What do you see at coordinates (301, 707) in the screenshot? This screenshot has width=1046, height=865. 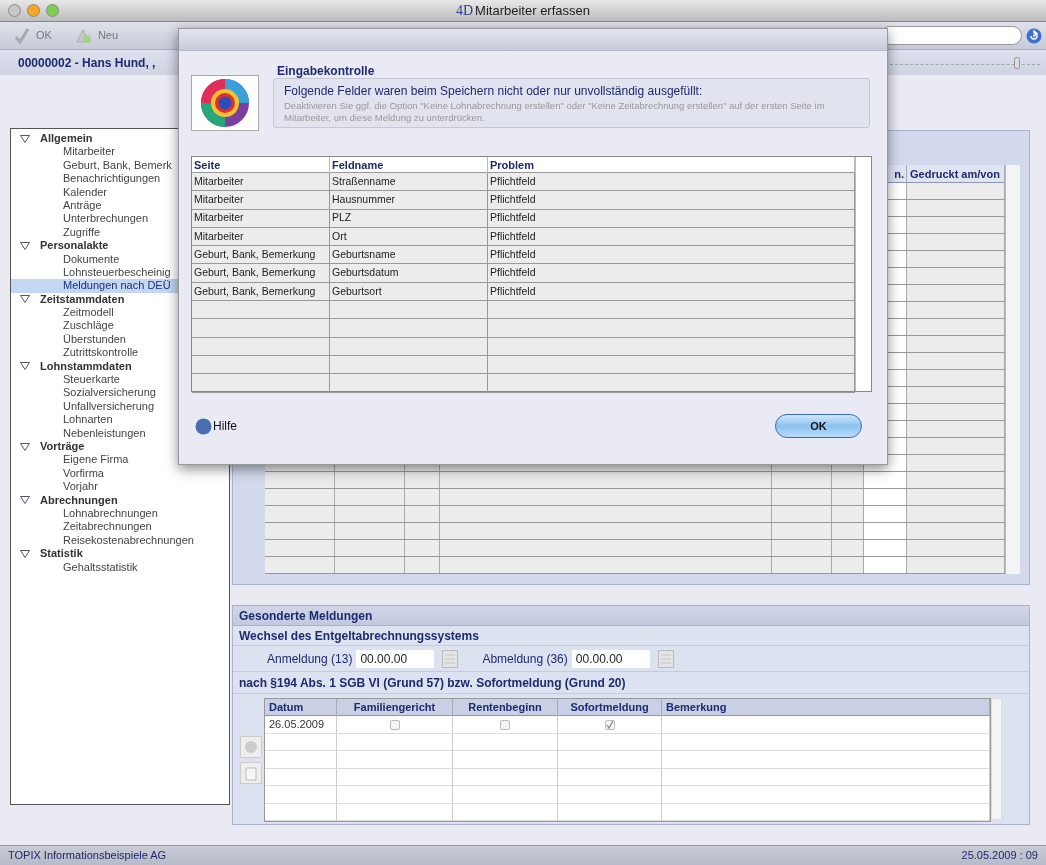 I see `column-header: Datum` at bounding box center [301, 707].